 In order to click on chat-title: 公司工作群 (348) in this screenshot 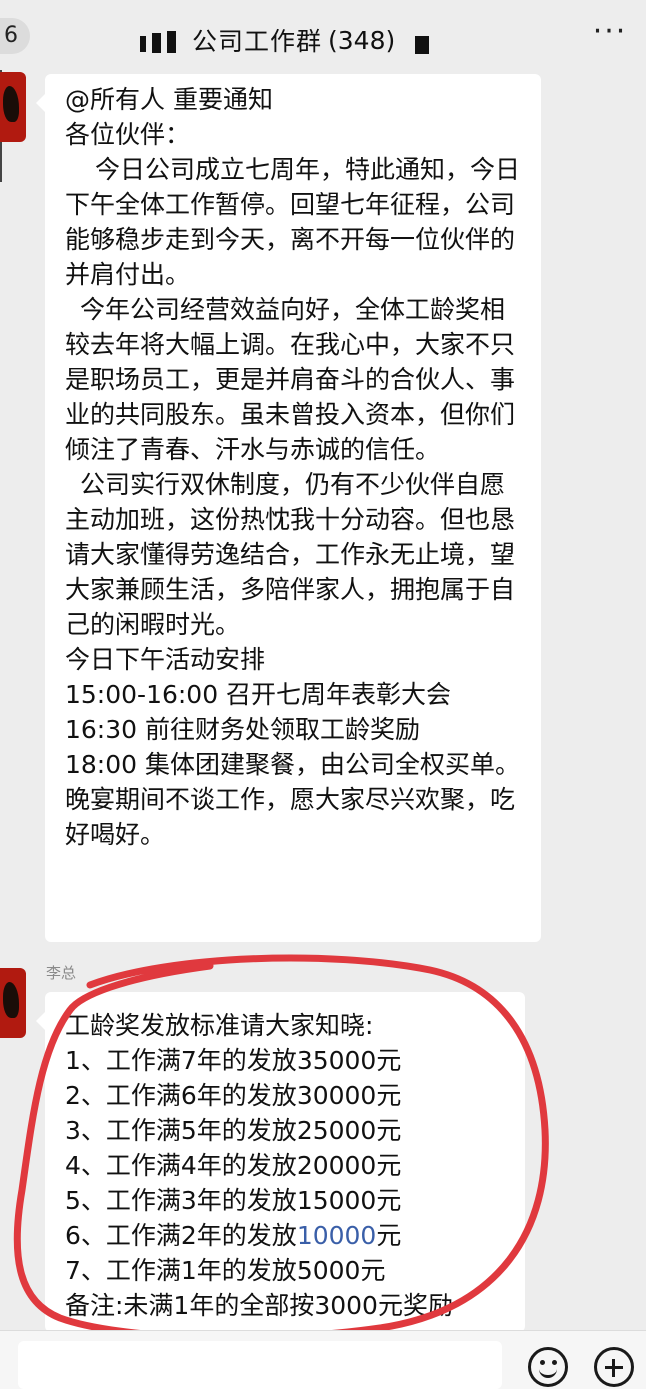, I will do `click(285, 40)`.